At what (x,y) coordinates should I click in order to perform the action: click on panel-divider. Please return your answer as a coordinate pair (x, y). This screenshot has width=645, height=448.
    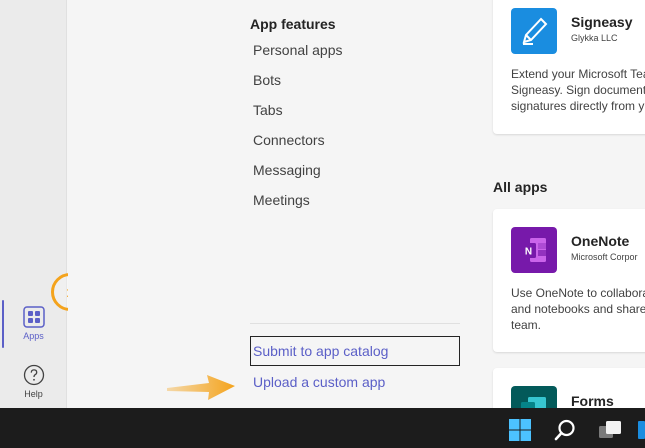
    Looking at the image, I should click on (355, 323).